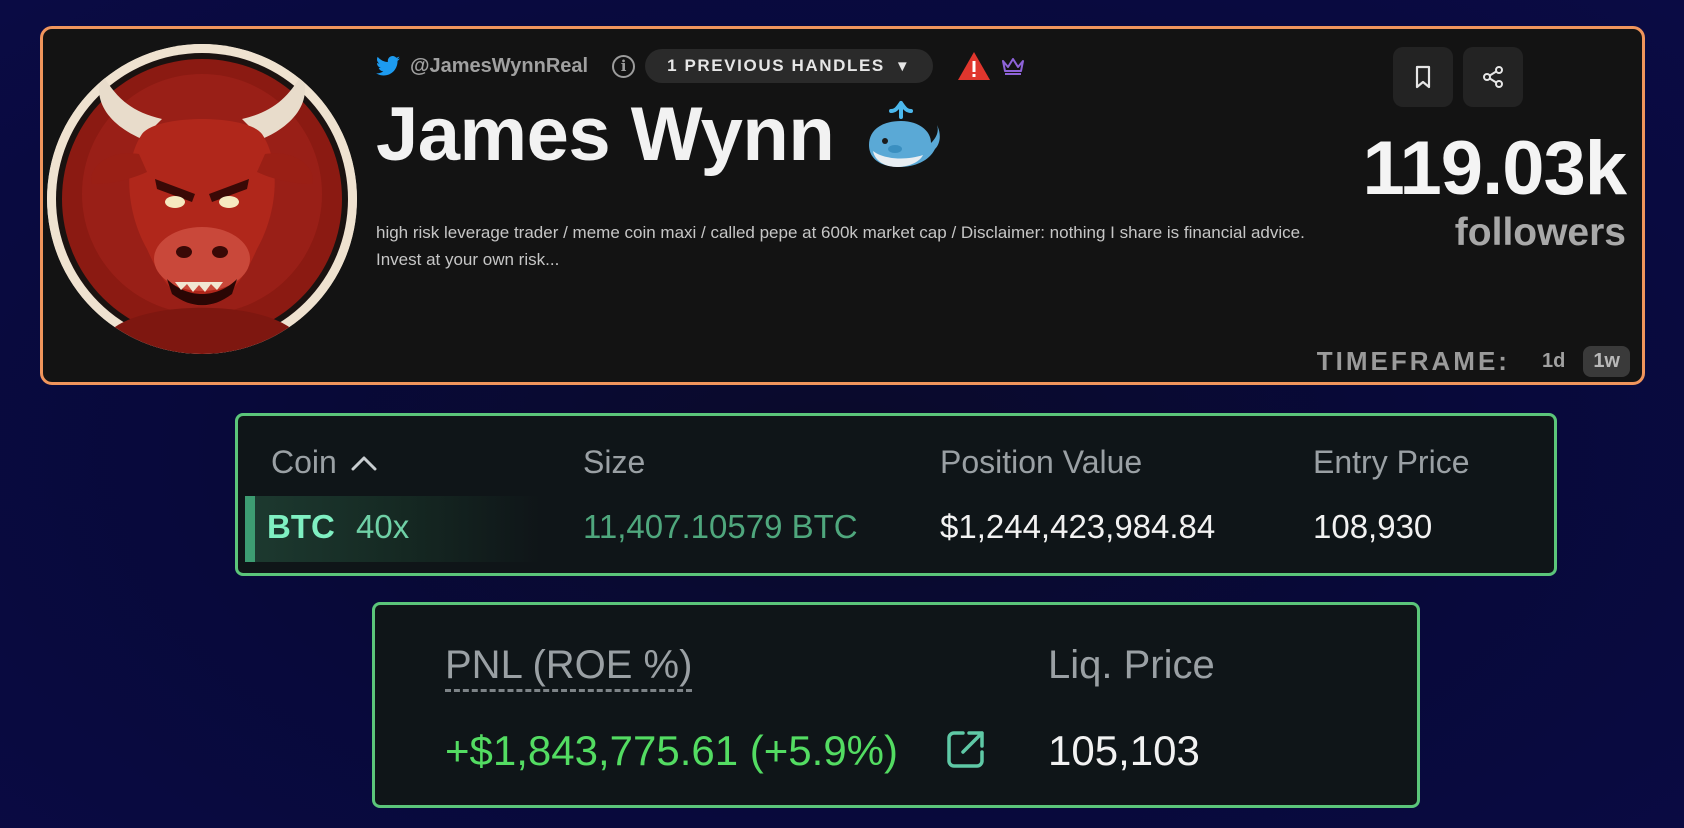  I want to click on crown-icon, so click(1013, 66).